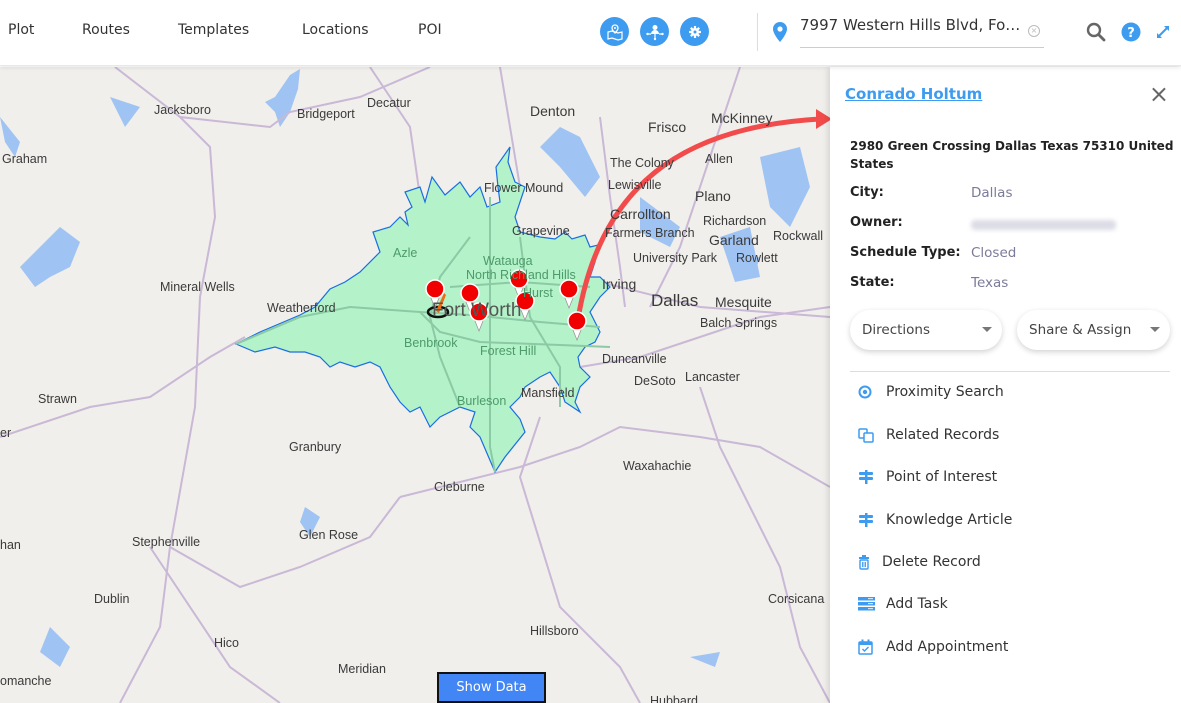 The height and width of the screenshot is (703, 1181). What do you see at coordinates (57, 399) in the screenshot?
I see `city-label: Strawn` at bounding box center [57, 399].